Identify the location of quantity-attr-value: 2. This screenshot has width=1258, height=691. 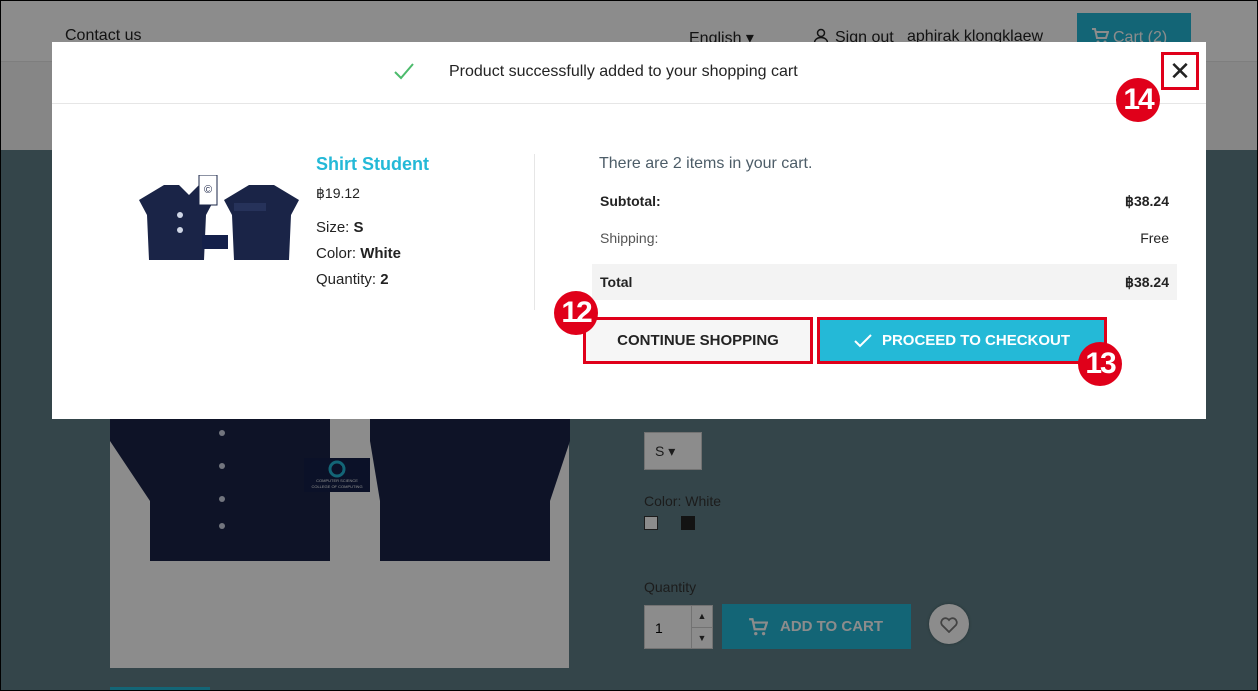
(384, 279).